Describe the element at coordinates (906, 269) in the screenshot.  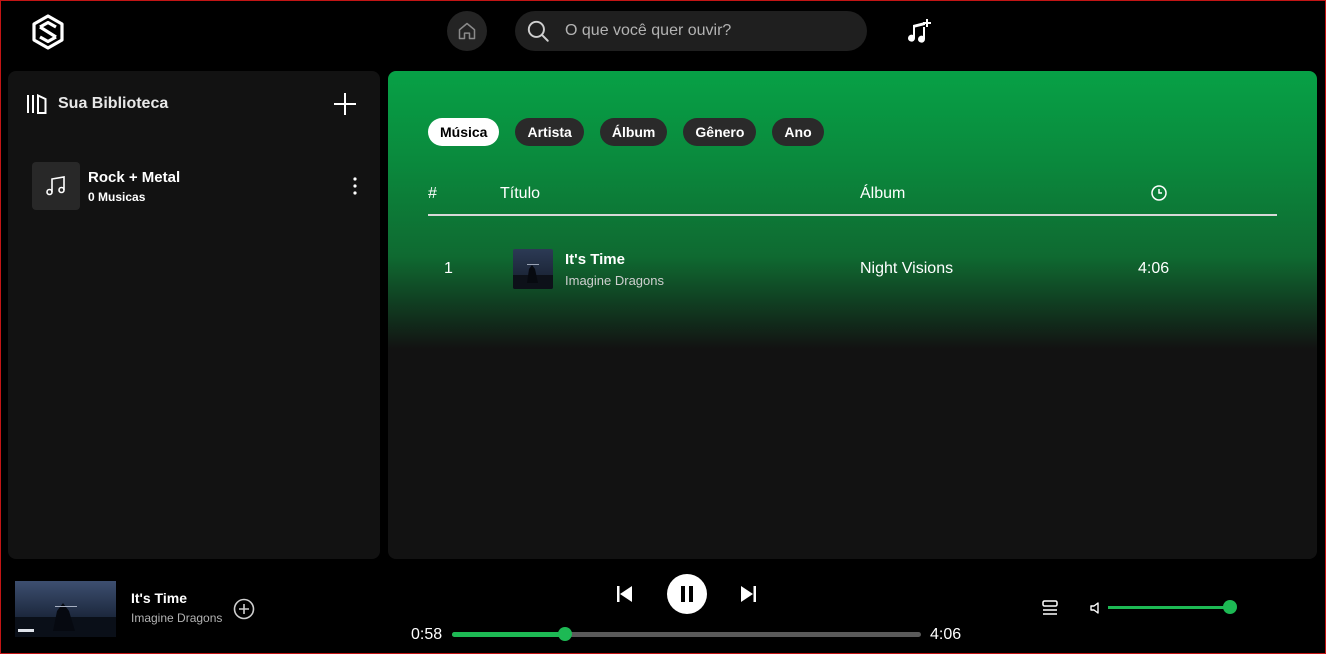
I see `track-album: Night Visions` at that location.